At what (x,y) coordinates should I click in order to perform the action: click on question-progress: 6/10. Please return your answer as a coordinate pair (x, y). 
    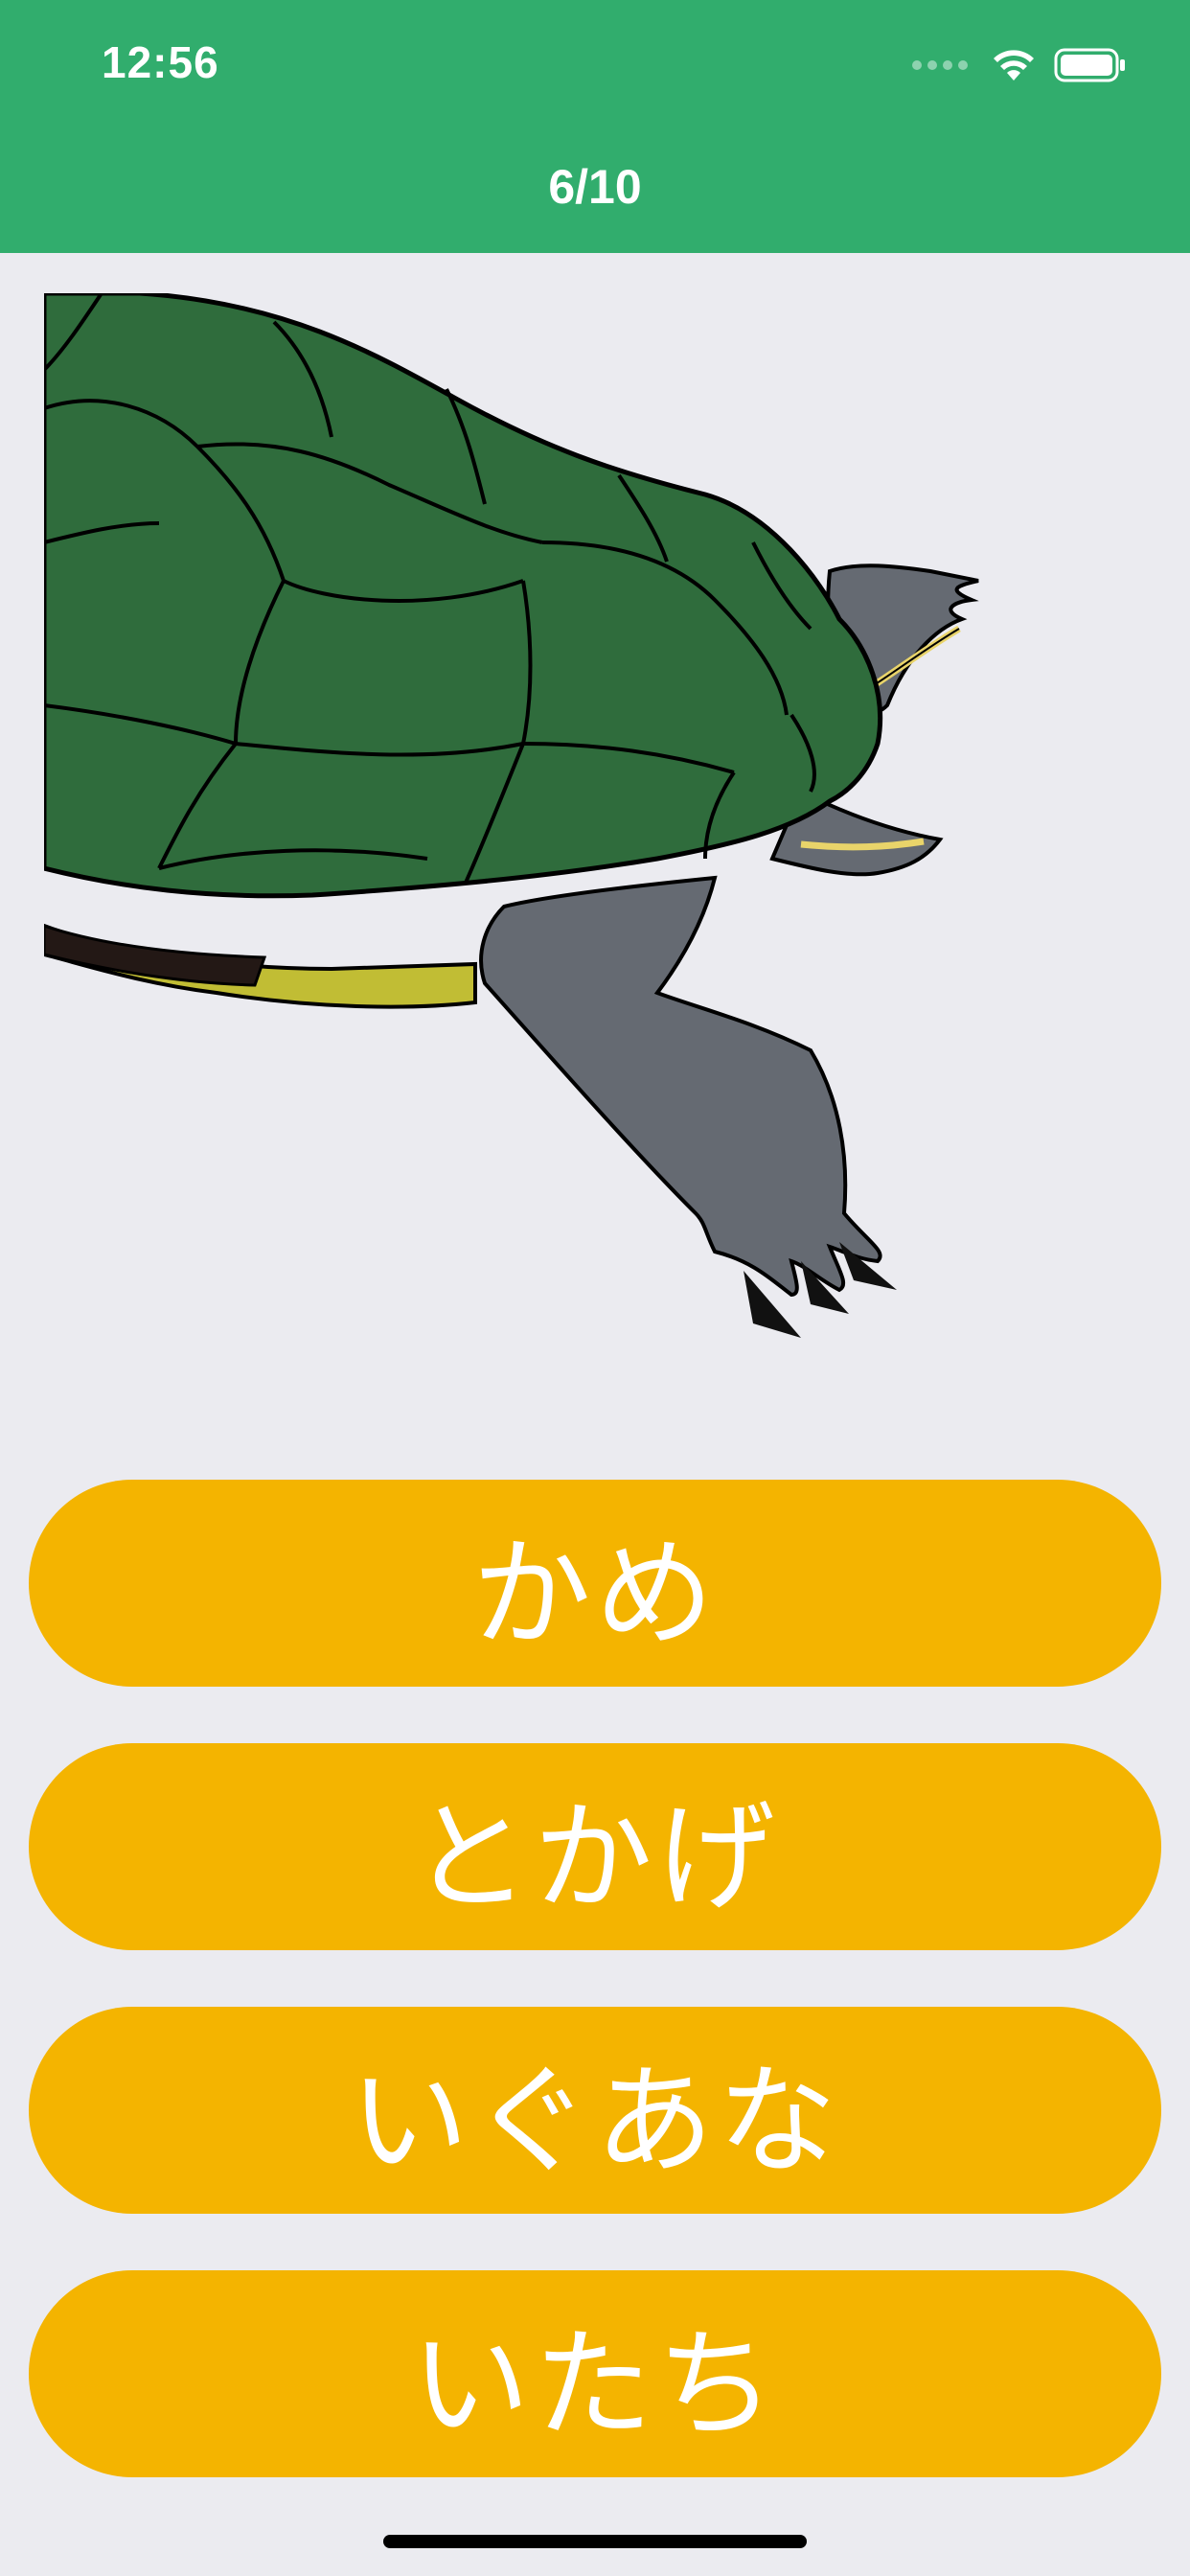
    Looking at the image, I should click on (595, 187).